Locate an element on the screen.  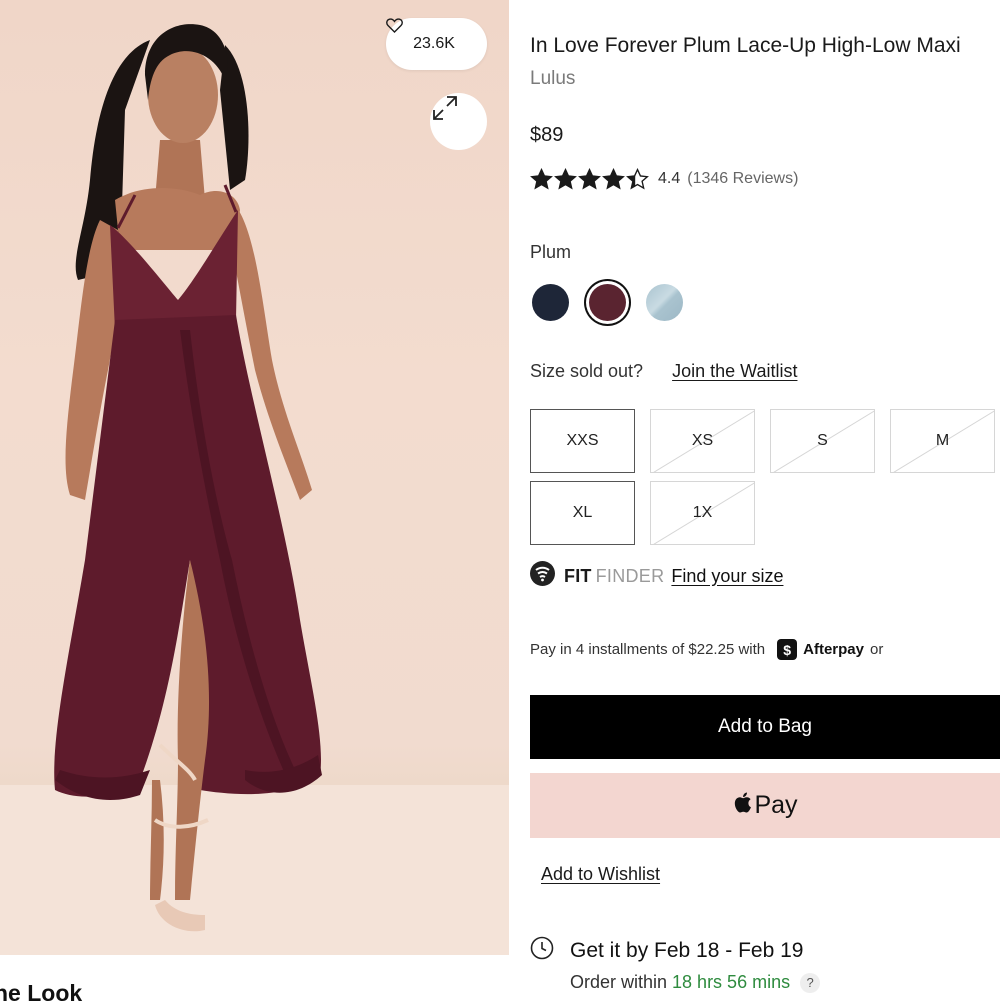
delivery-estimate: Get it by Feb 18 - Feb 19 is located at coordinates (666, 950).